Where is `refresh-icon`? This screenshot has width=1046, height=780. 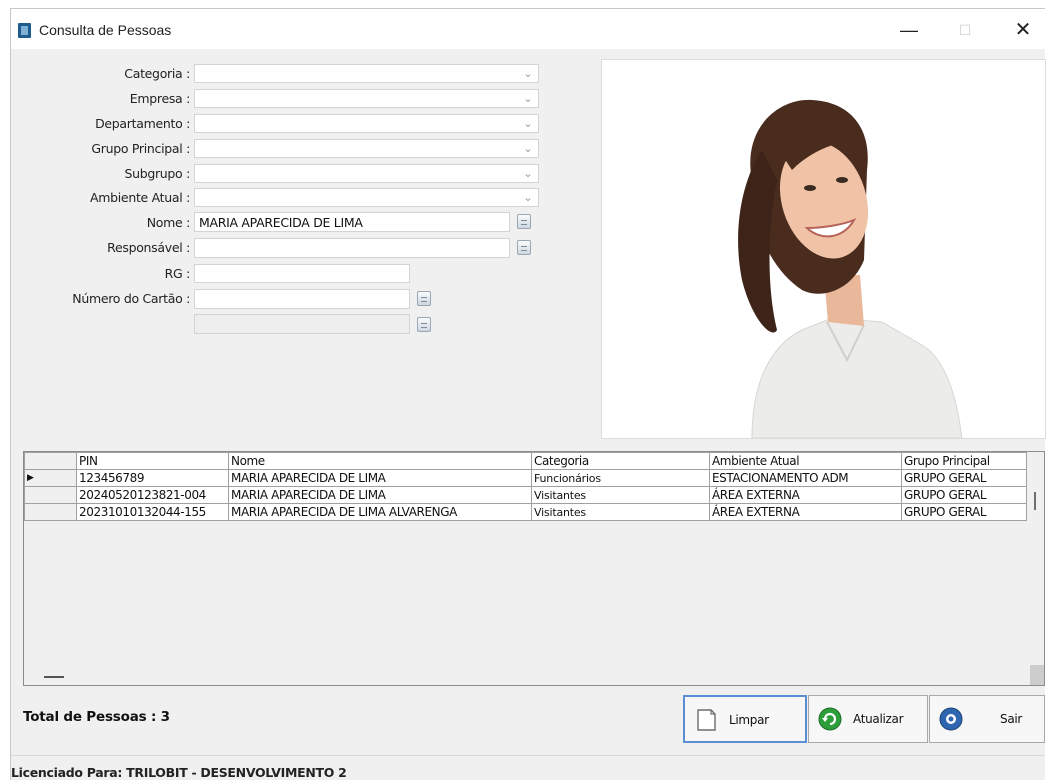
refresh-icon is located at coordinates (830, 719).